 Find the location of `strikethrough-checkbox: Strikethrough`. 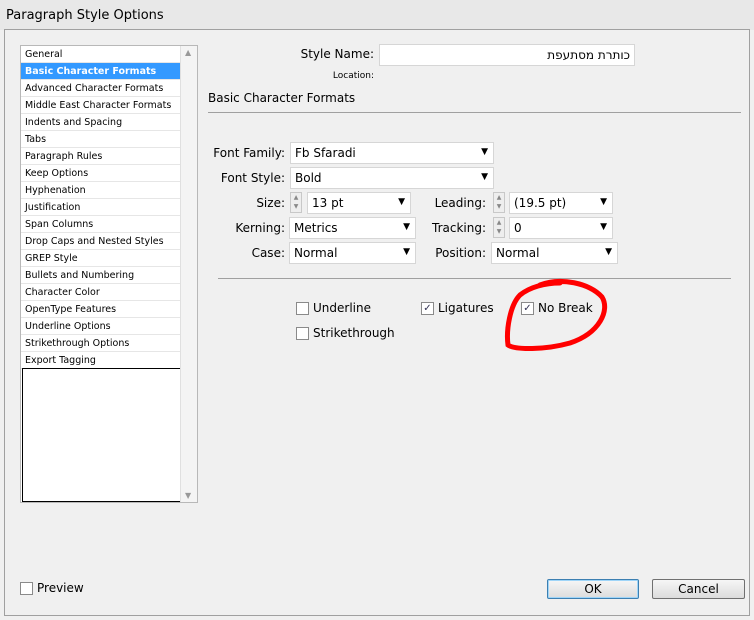

strikethrough-checkbox: Strikethrough is located at coordinates (345, 333).